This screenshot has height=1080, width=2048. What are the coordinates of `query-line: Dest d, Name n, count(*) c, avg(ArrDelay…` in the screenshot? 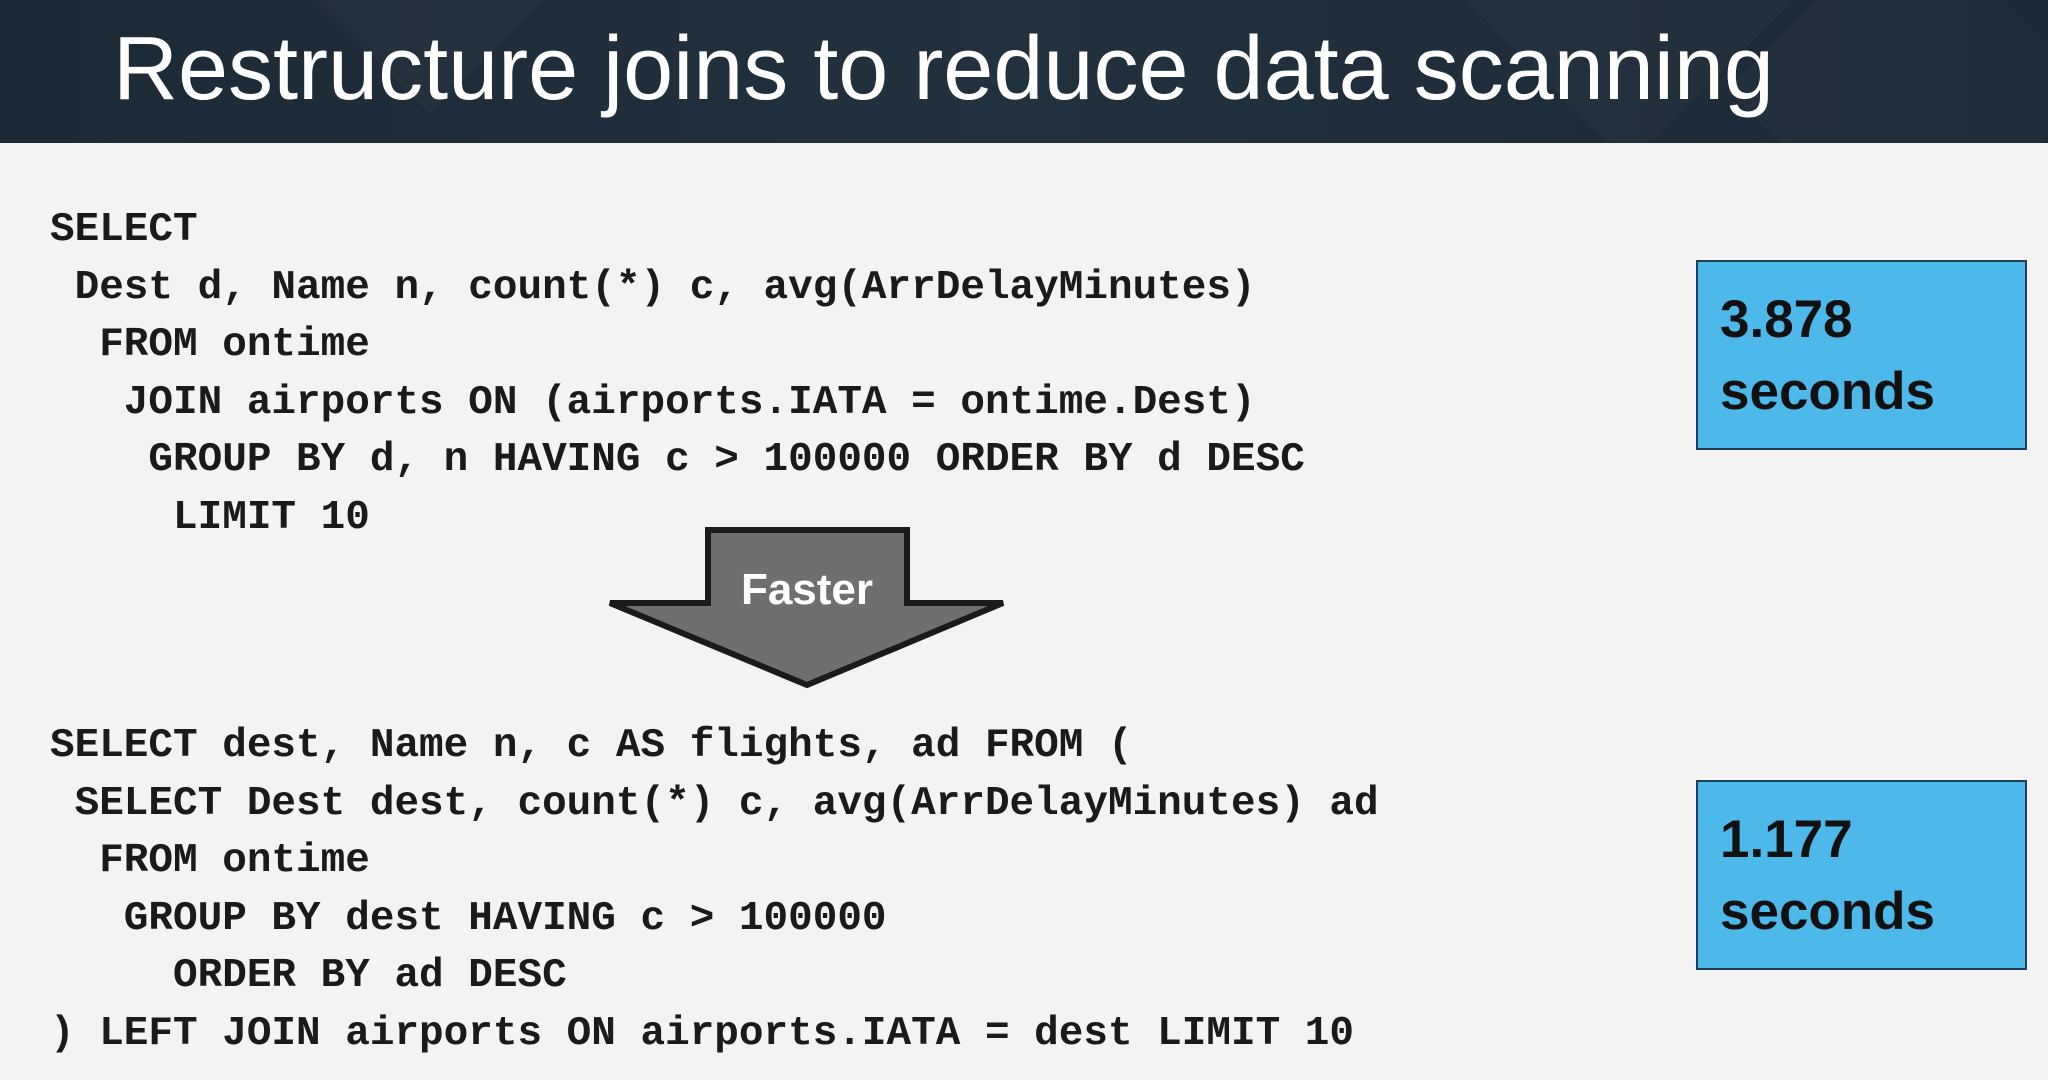 It's located at (653, 287).